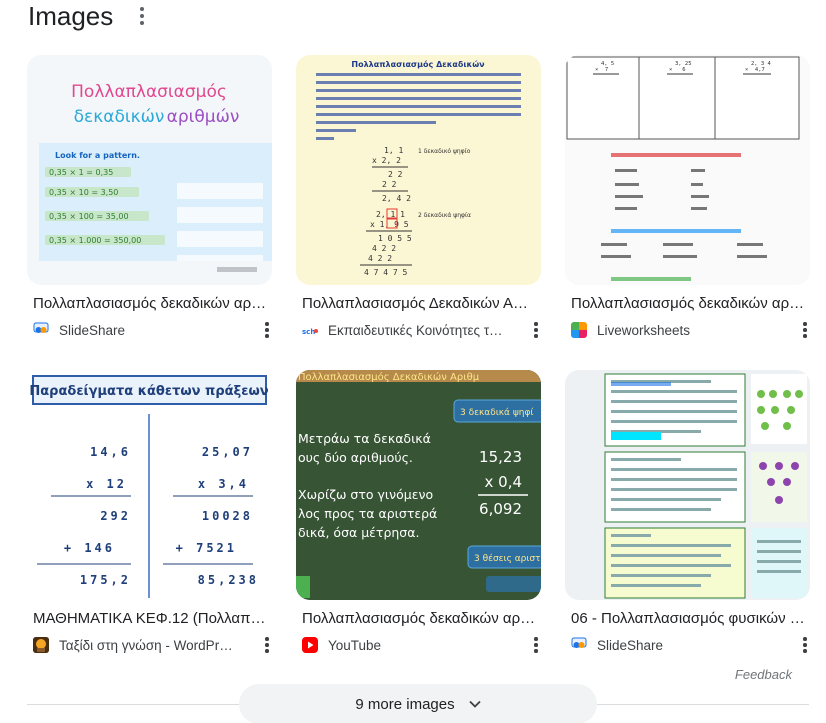 This screenshot has height=723, width=826. What do you see at coordinates (206, 548) in the screenshot?
I see `thumb-text: + 7521` at bounding box center [206, 548].